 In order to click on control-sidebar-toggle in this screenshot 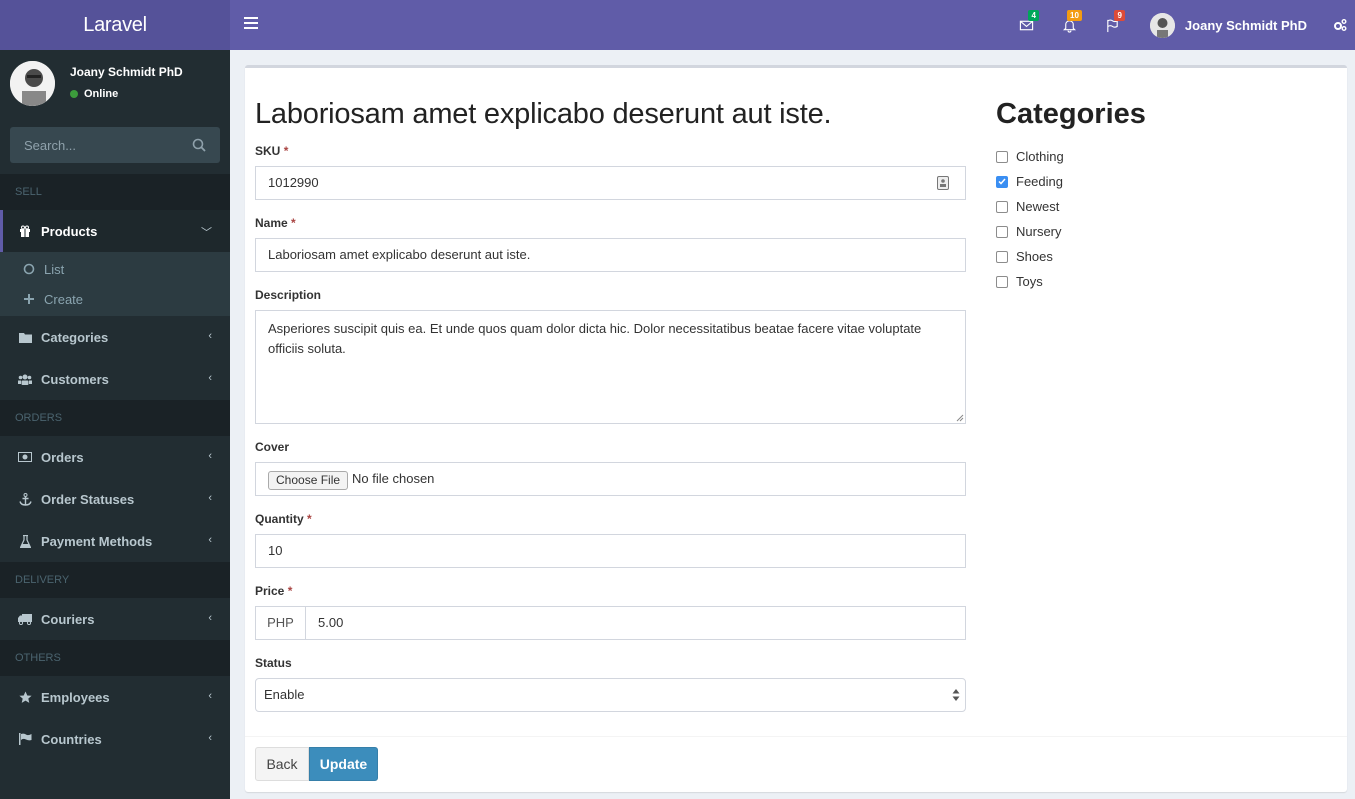, I will do `click(1340, 25)`.